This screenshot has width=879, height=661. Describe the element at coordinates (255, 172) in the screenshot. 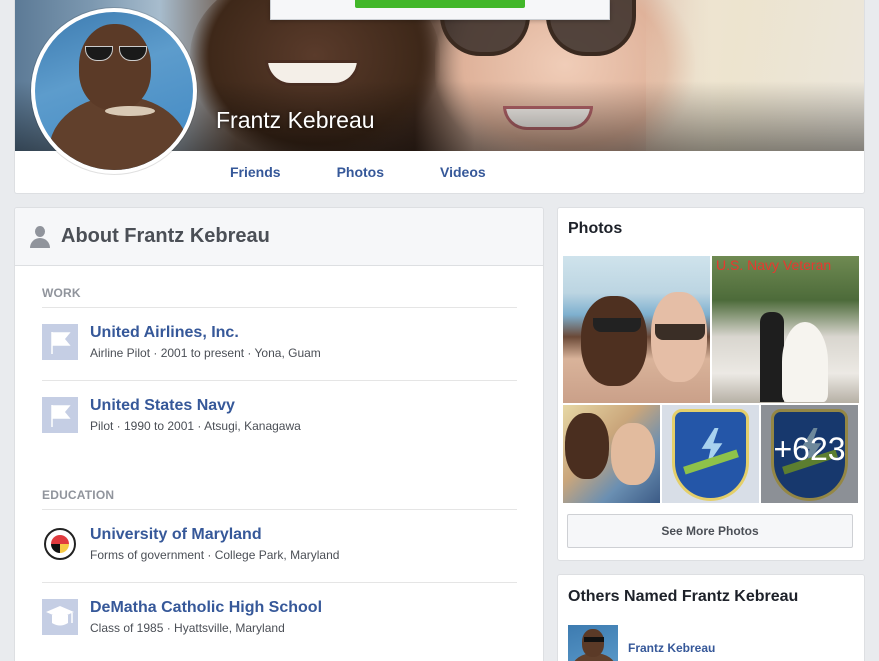

I see `tab-friends: Friends` at that location.